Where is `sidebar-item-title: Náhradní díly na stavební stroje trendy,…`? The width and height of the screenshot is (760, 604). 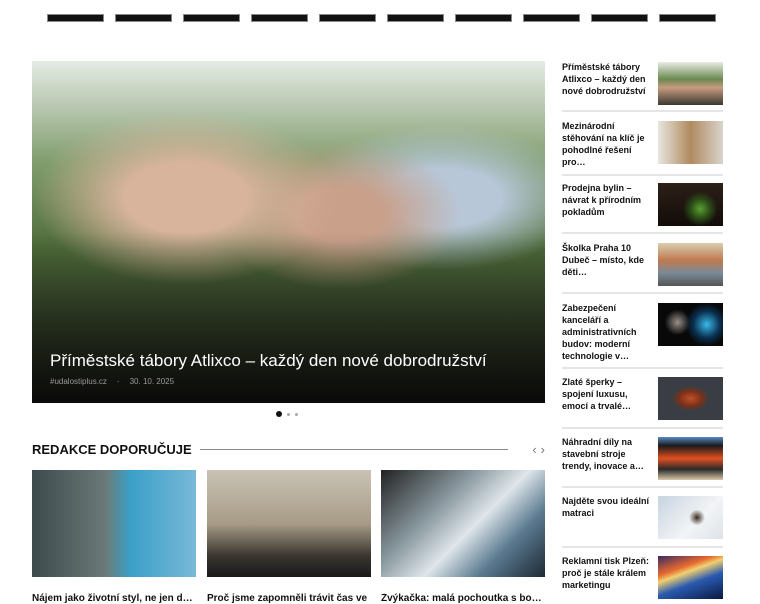 sidebar-item-title: Náhradní díly na stavební stroje trendy,… is located at coordinates (606, 454).